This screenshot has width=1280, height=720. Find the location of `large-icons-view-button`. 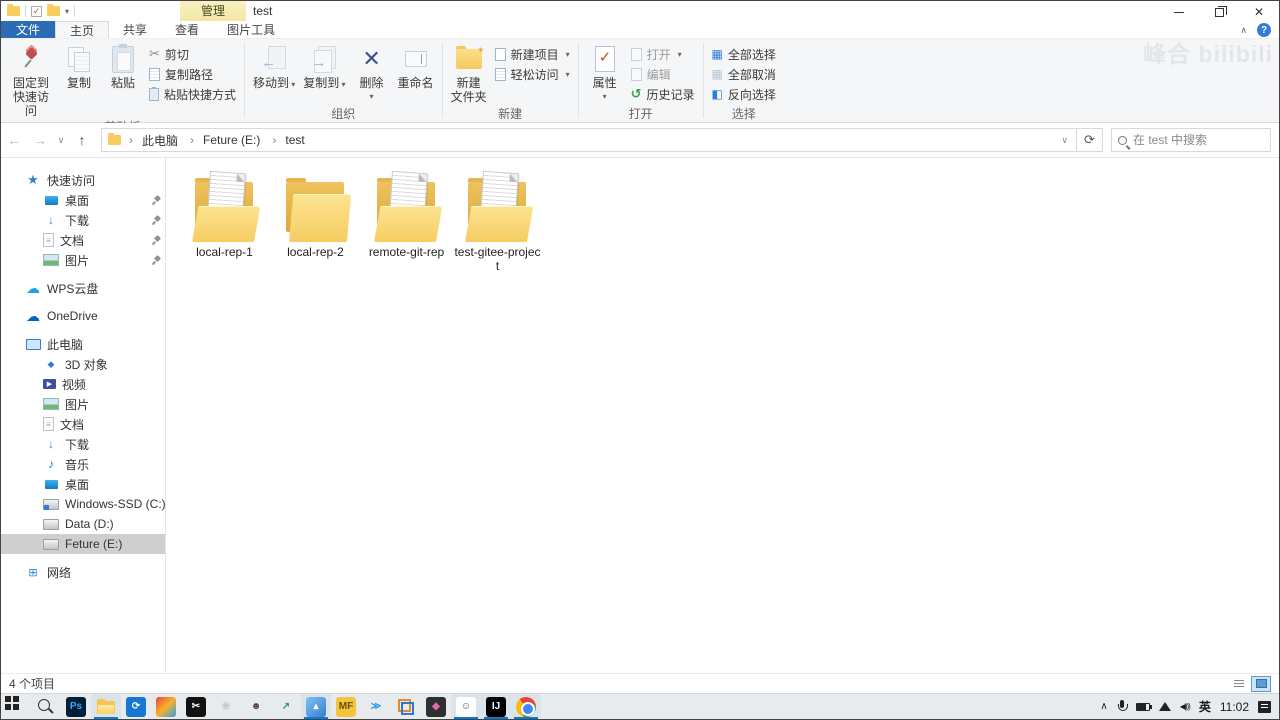

large-icons-view-button is located at coordinates (1261, 683).